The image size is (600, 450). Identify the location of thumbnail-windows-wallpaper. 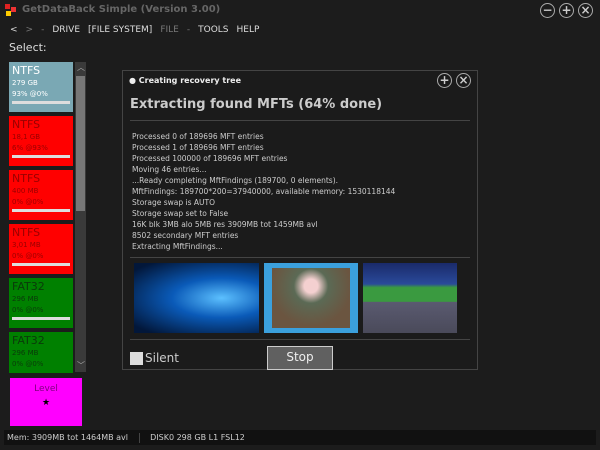
(196, 298).